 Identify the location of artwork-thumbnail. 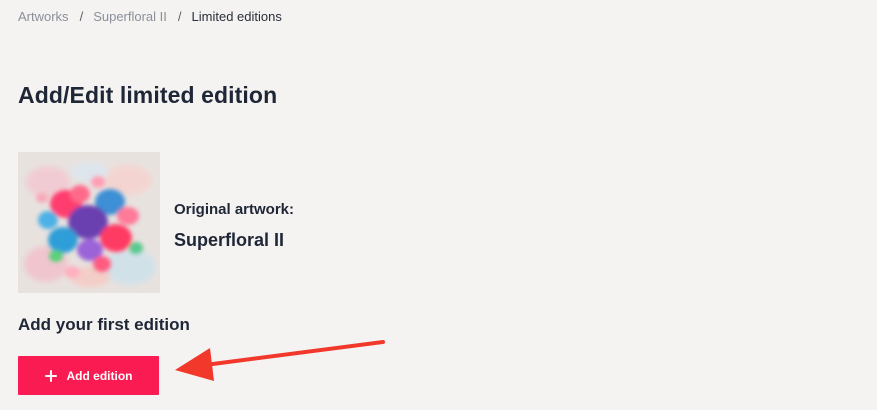
(89, 222).